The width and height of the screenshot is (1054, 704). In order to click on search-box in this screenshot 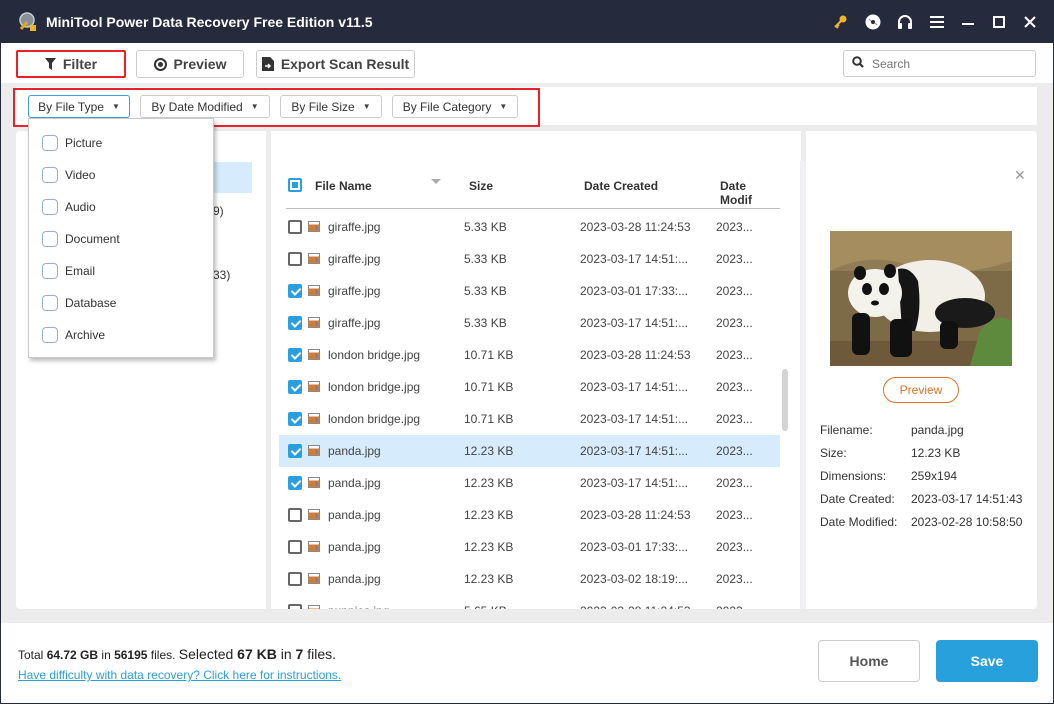, I will do `click(939, 63)`.